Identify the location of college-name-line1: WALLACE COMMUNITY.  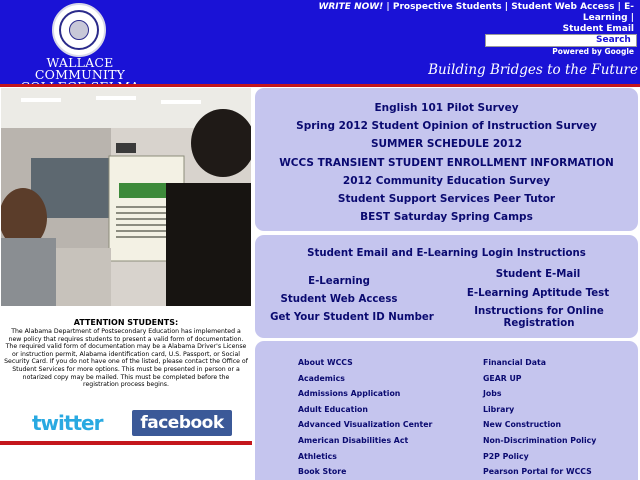
(80, 68).